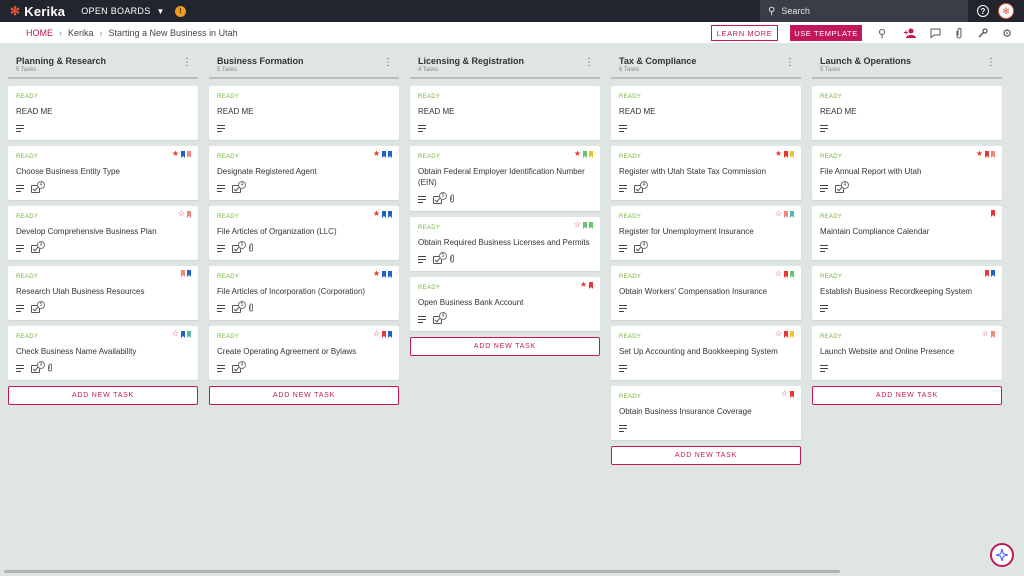  Describe the element at coordinates (907, 66) in the screenshot. I see `column-header: Launch & Operations 5 Tasks ⋮` at that location.